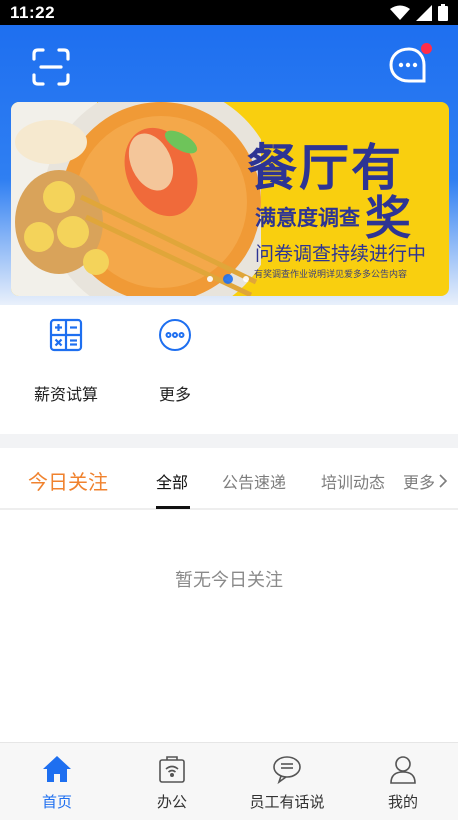 Image resolution: width=458 pixels, height=820 pixels. I want to click on nav-label: 办公, so click(171, 802).